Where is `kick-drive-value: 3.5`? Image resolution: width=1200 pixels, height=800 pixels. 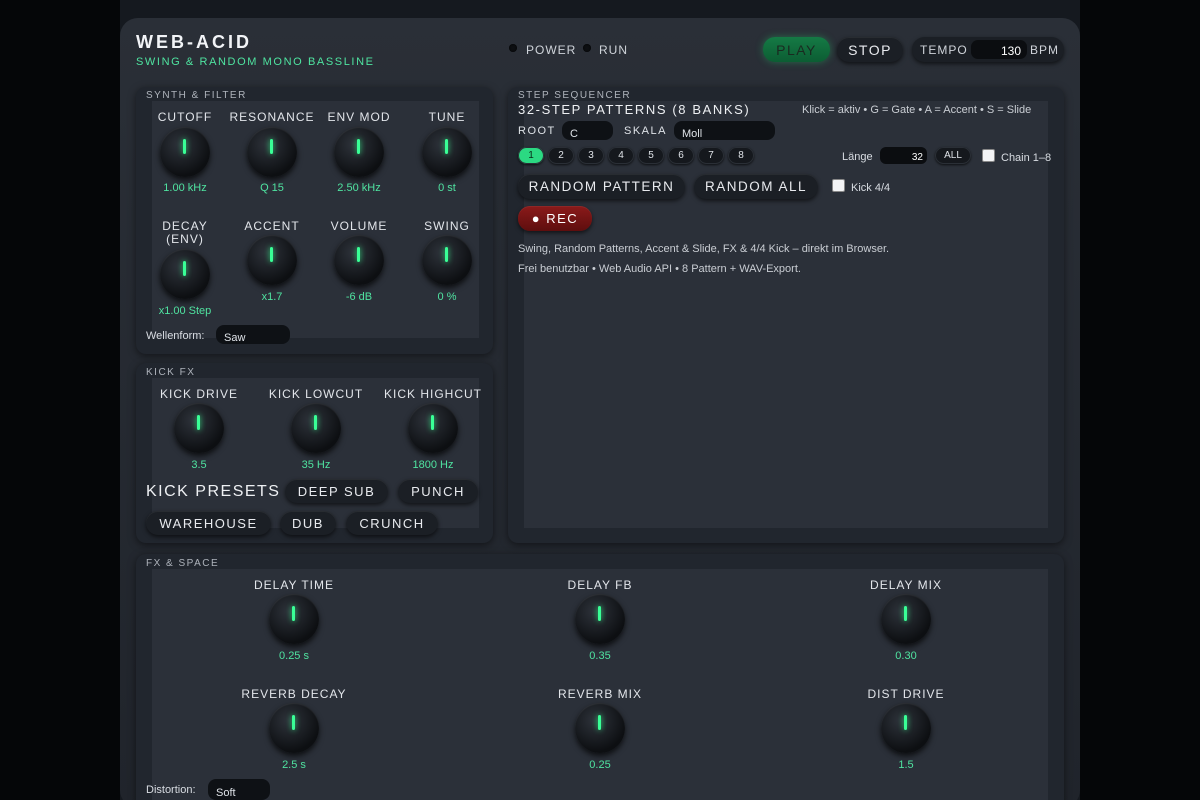 kick-drive-value: 3.5 is located at coordinates (199, 465).